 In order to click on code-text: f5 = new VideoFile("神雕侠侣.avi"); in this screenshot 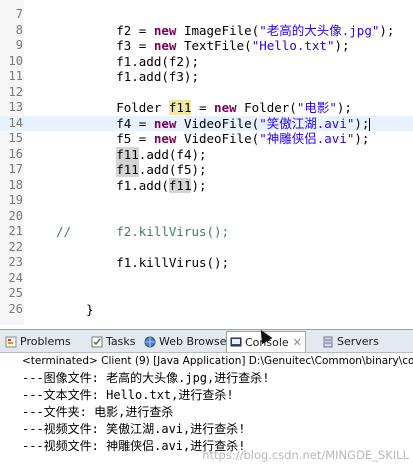, I will do `click(212, 138)`.